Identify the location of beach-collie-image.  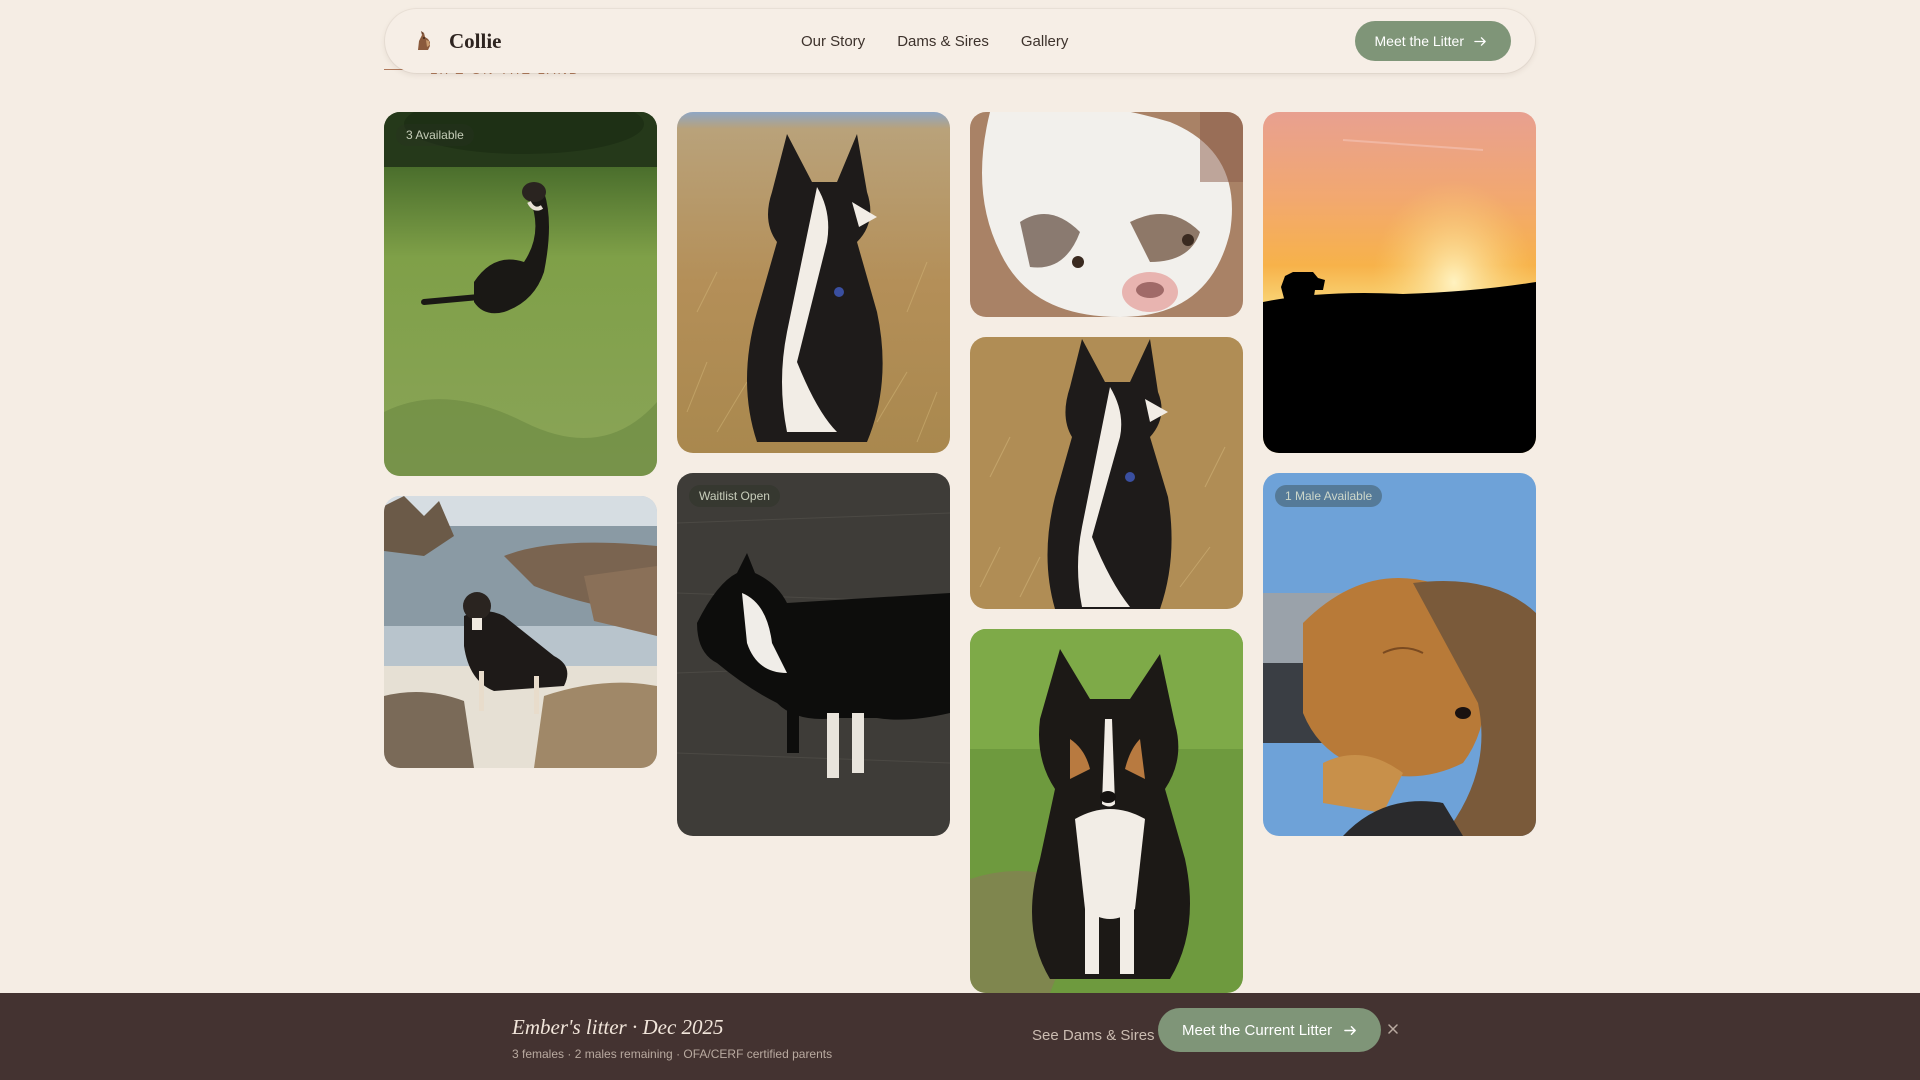
(520, 632).